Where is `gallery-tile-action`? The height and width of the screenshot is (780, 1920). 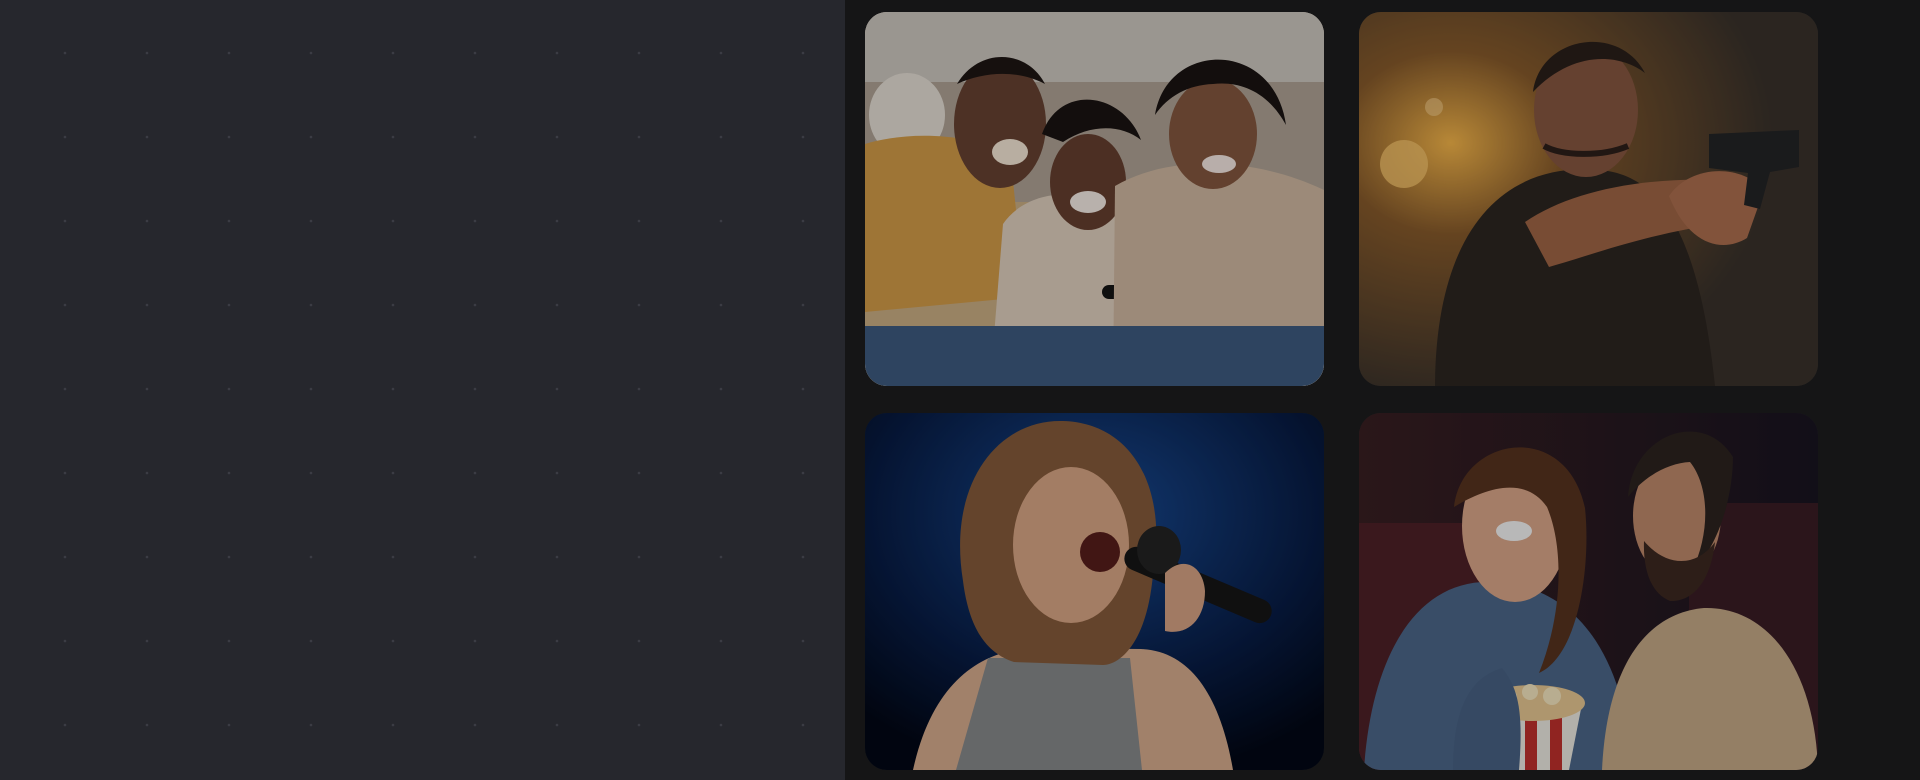
gallery-tile-action is located at coordinates (1588, 199).